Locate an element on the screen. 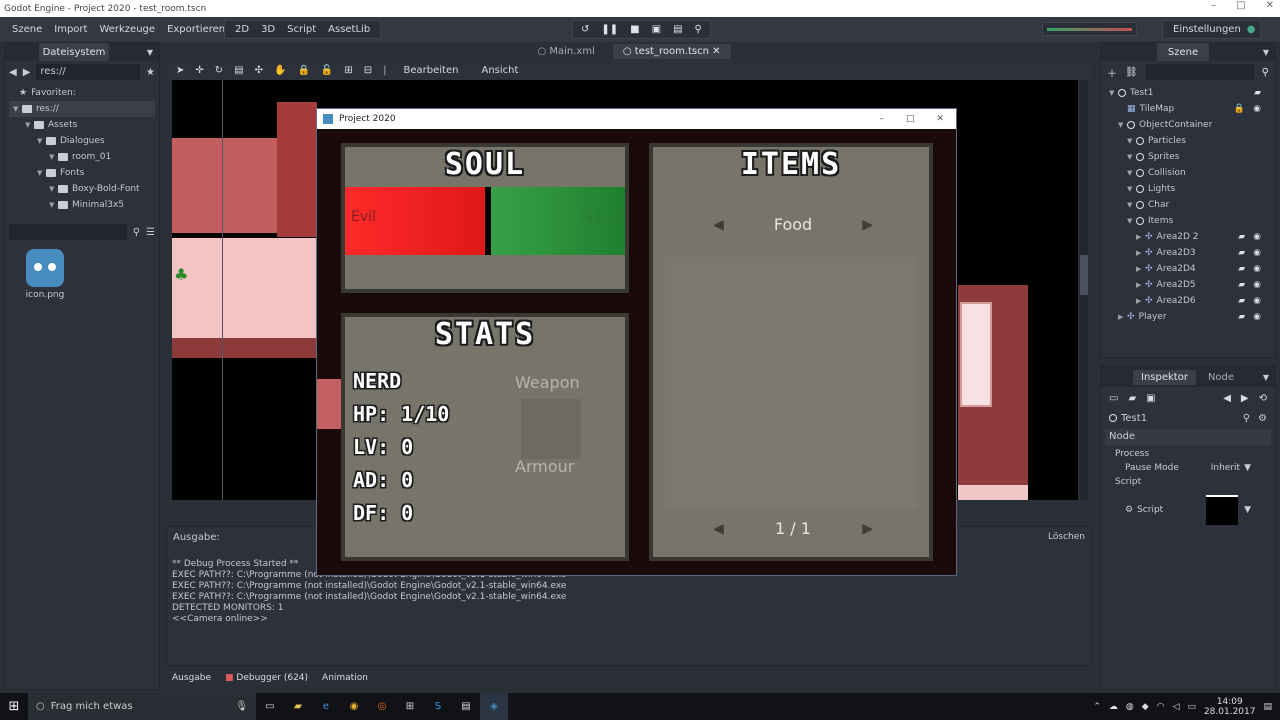 This screenshot has height=720, width=1280. mode-script: Script is located at coordinates (301, 29).